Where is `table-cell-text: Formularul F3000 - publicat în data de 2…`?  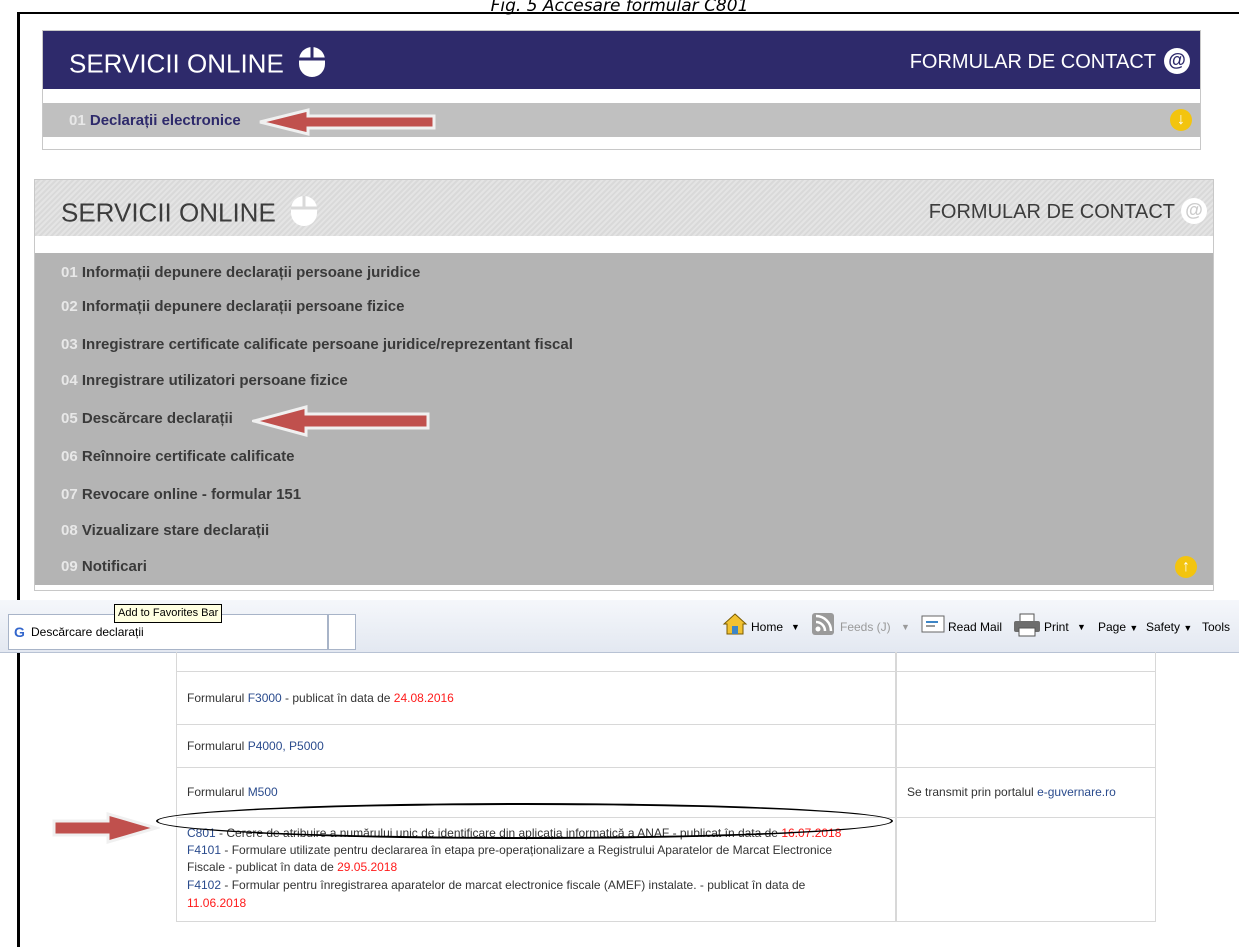
table-cell-text: Formularul F3000 - publicat în data de 2… is located at coordinates (320, 698).